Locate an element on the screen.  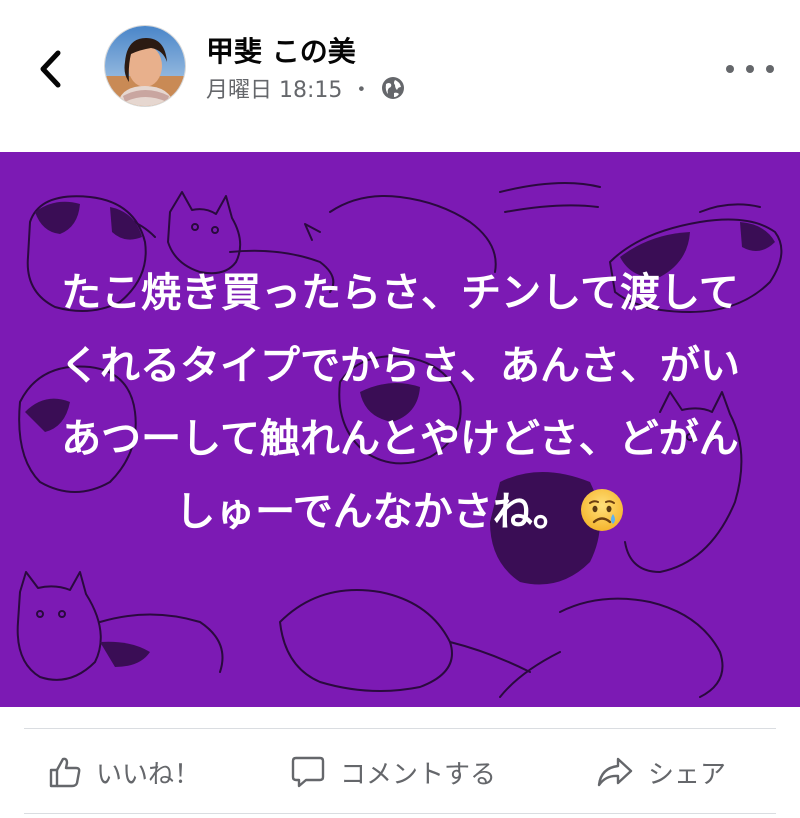
like-button: いいね！ is located at coordinates (124, 772).